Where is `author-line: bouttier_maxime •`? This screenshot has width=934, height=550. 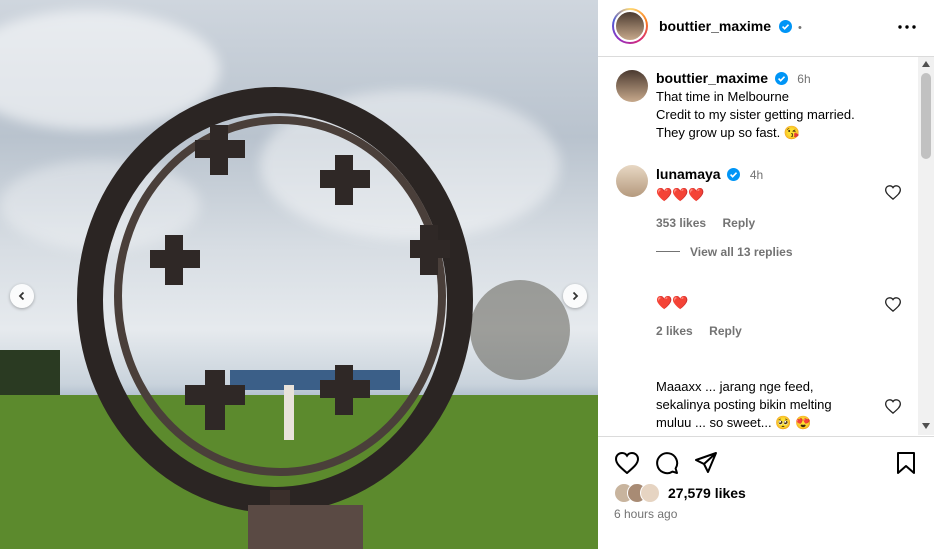
author-line: bouttier_maxime • is located at coordinates (730, 27).